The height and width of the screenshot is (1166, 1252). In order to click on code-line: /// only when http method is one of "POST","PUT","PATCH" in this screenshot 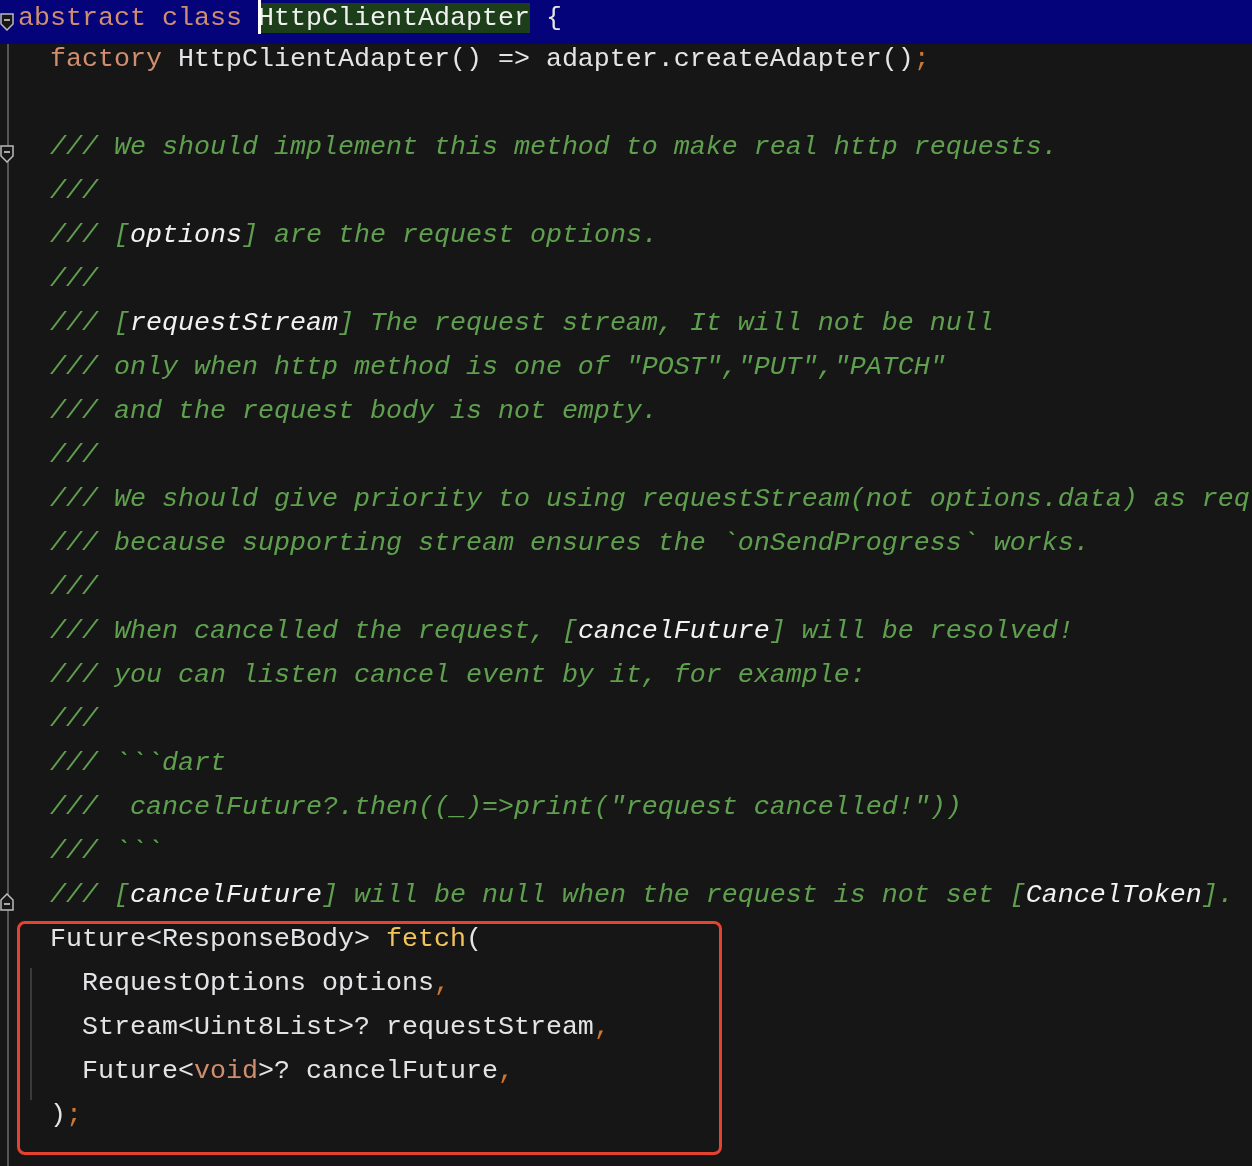, I will do `click(498, 368)`.